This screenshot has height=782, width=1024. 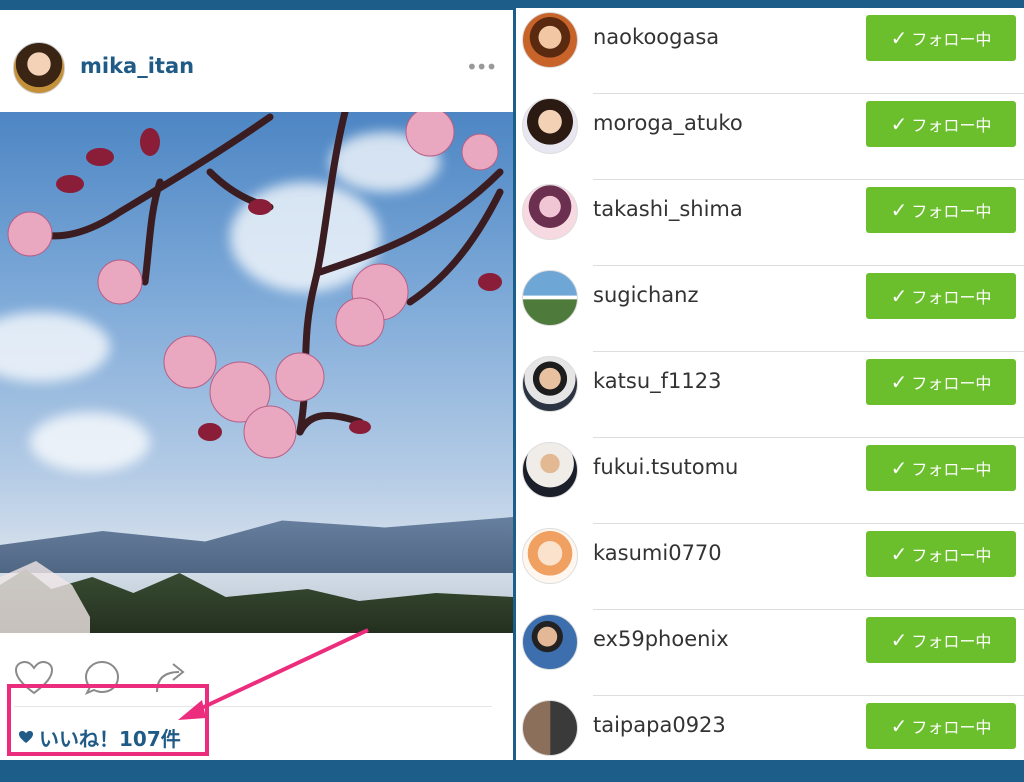 What do you see at coordinates (668, 209) in the screenshot?
I see `username: takashi_shima` at bounding box center [668, 209].